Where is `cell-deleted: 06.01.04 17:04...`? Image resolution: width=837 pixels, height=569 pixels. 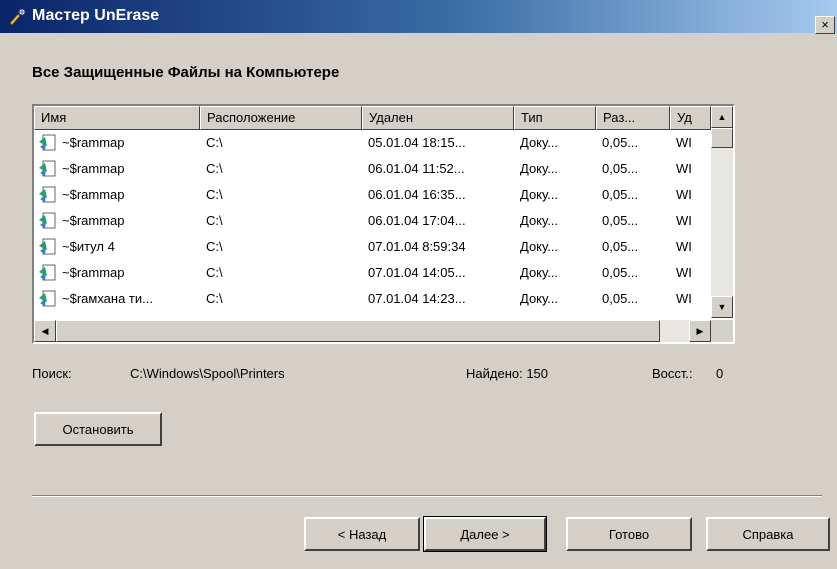
cell-deleted: 06.01.04 17:04... is located at coordinates (417, 220).